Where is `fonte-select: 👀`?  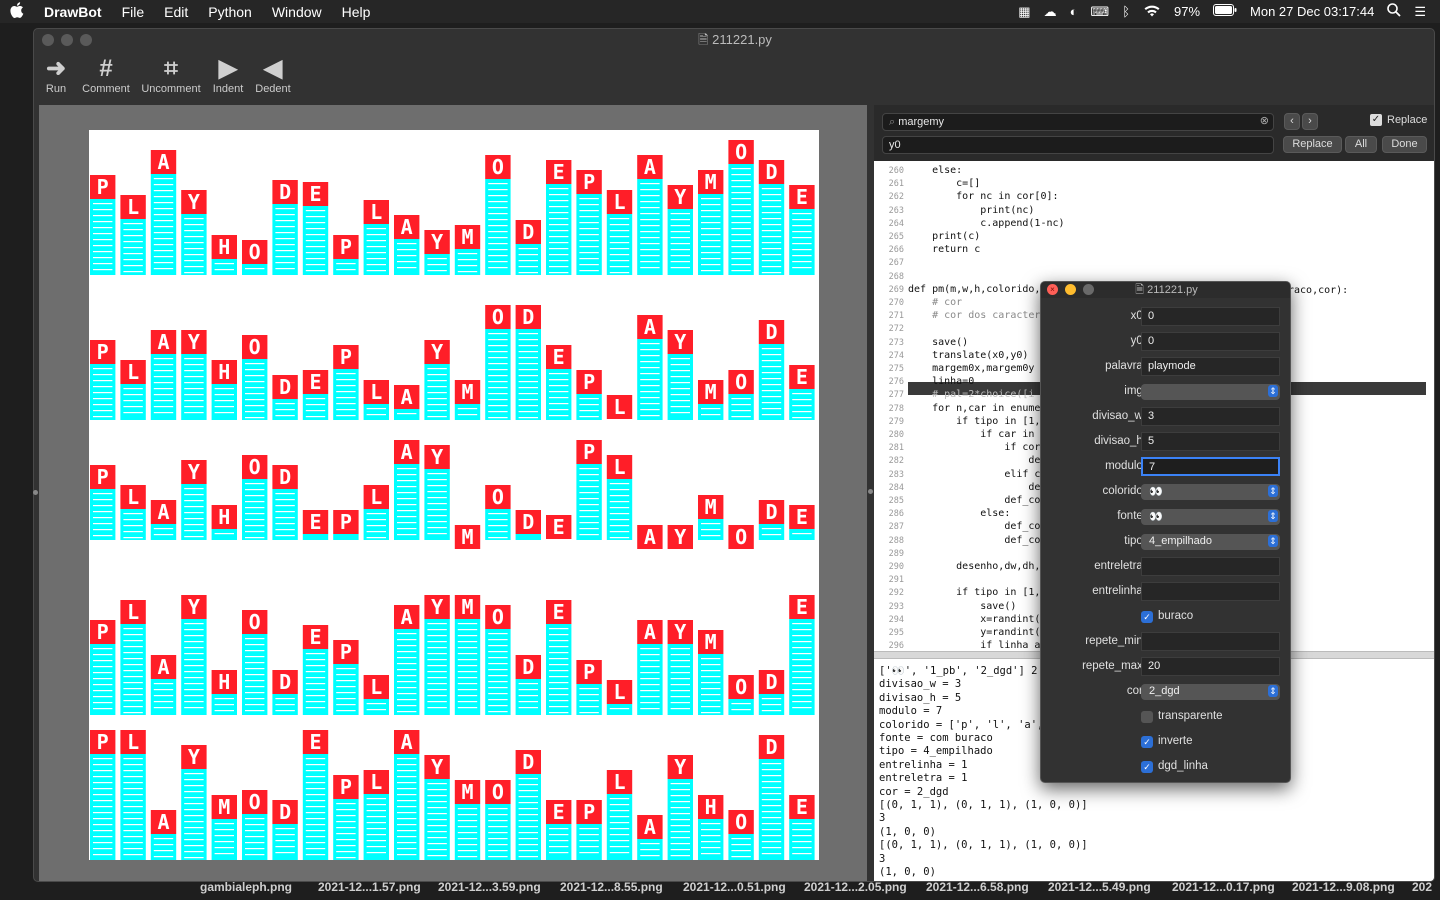 fonte-select: 👀 is located at coordinates (1210, 517).